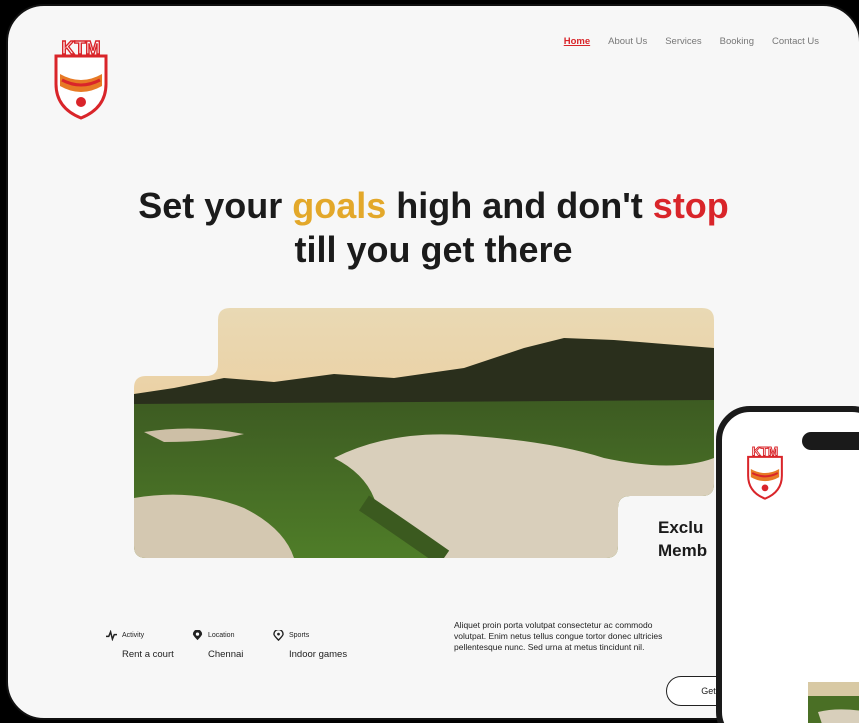 This screenshot has height=723, width=859. What do you see at coordinates (278, 635) in the screenshot?
I see `sports-pin-icon` at bounding box center [278, 635].